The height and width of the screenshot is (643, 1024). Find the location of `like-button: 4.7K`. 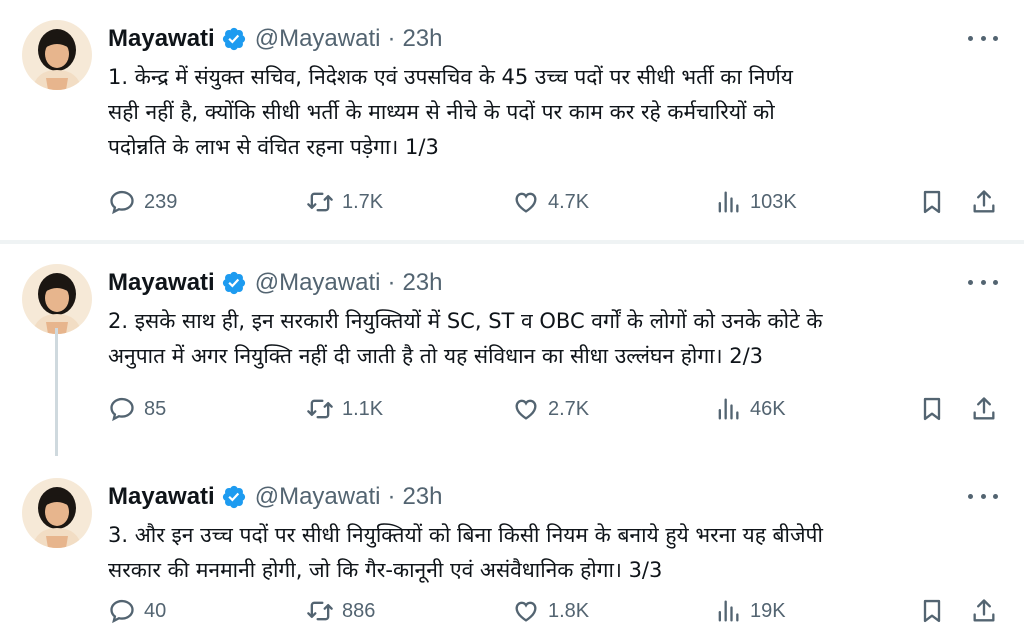

like-button: 4.7K is located at coordinates (550, 202).